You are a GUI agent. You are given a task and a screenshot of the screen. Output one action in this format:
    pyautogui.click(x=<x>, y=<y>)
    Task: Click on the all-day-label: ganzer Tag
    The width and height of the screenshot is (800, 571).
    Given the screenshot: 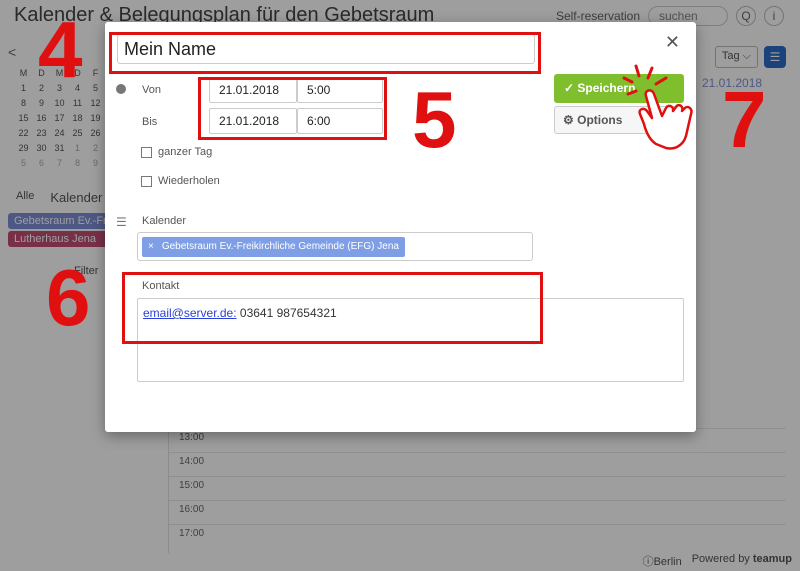 What is the action you would take?
    pyautogui.click(x=185, y=152)
    